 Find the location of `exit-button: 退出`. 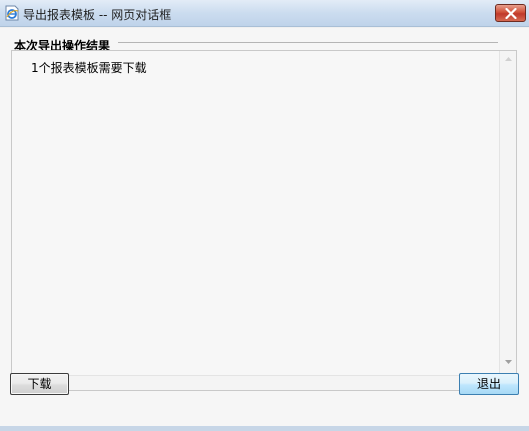

exit-button: 退出 is located at coordinates (489, 384).